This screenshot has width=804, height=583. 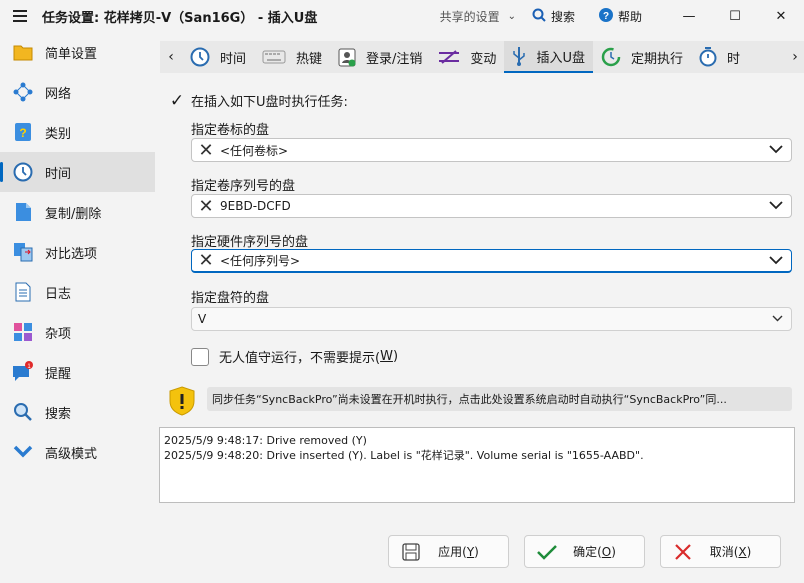 I want to click on sidebar-item-label: 日志, so click(x=58, y=294).